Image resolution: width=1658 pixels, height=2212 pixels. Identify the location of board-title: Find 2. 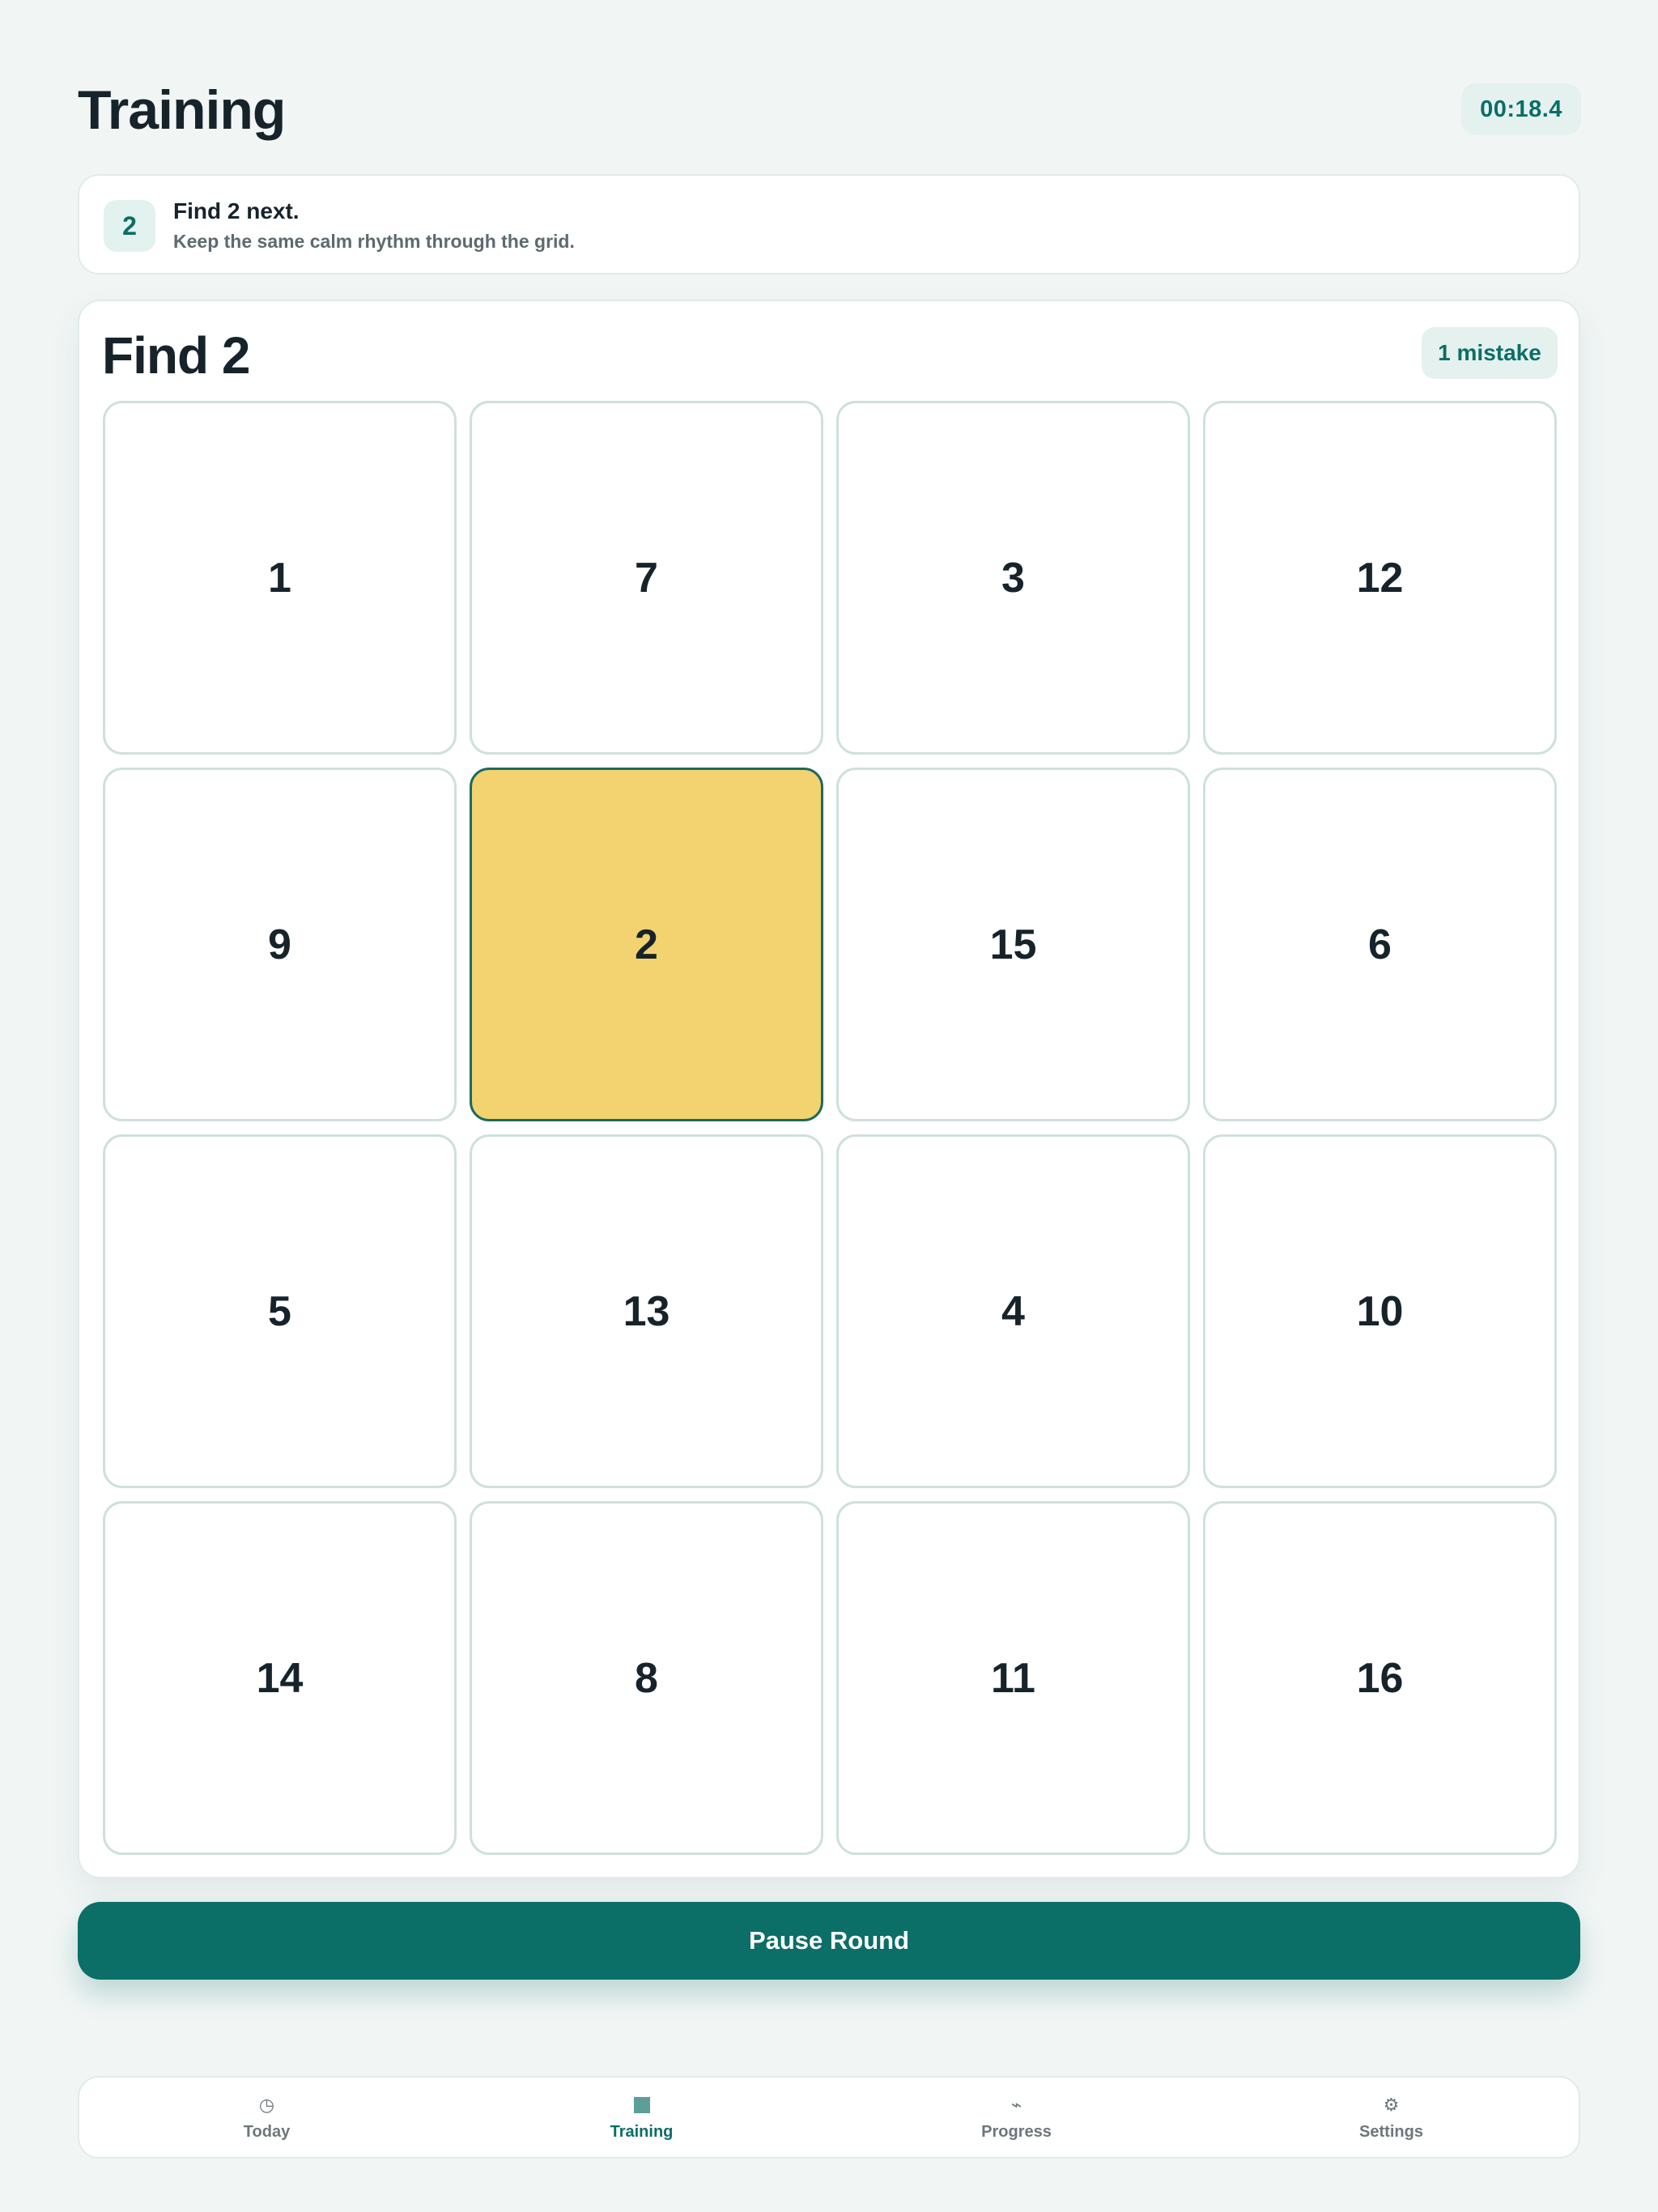
(176, 356).